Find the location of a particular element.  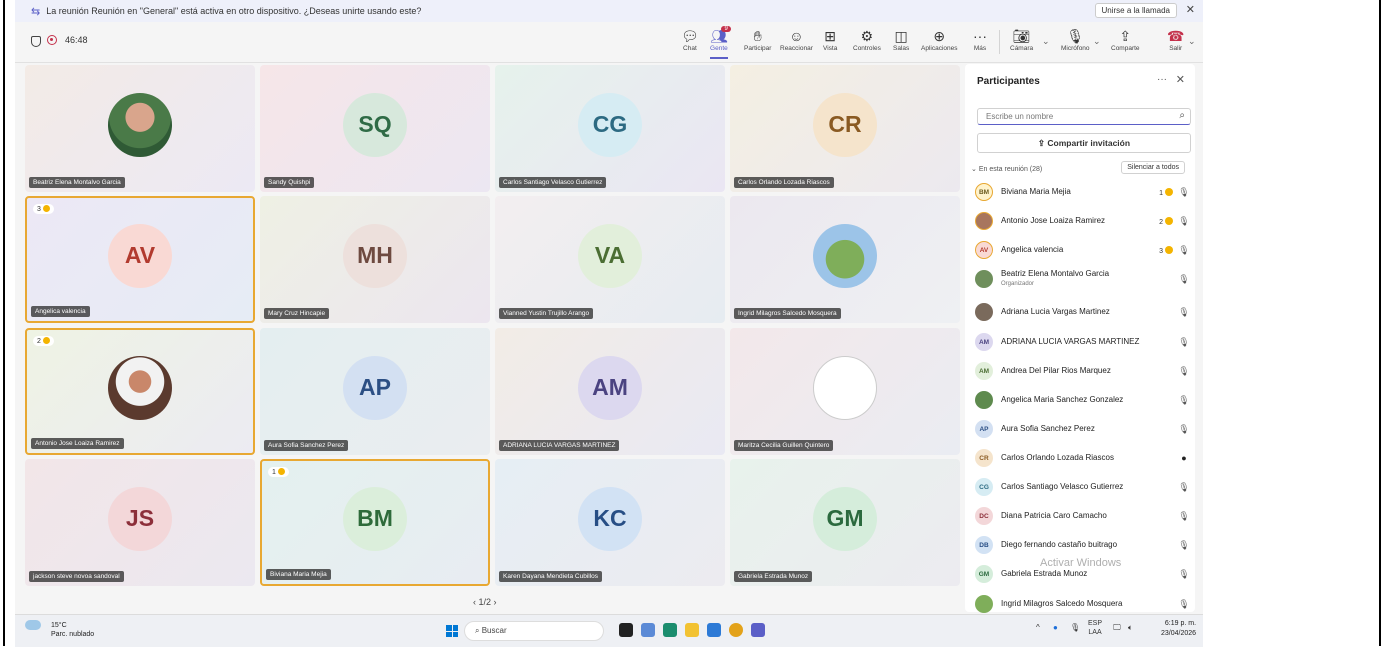

more-button: ··· Más is located at coordinates (980, 39).